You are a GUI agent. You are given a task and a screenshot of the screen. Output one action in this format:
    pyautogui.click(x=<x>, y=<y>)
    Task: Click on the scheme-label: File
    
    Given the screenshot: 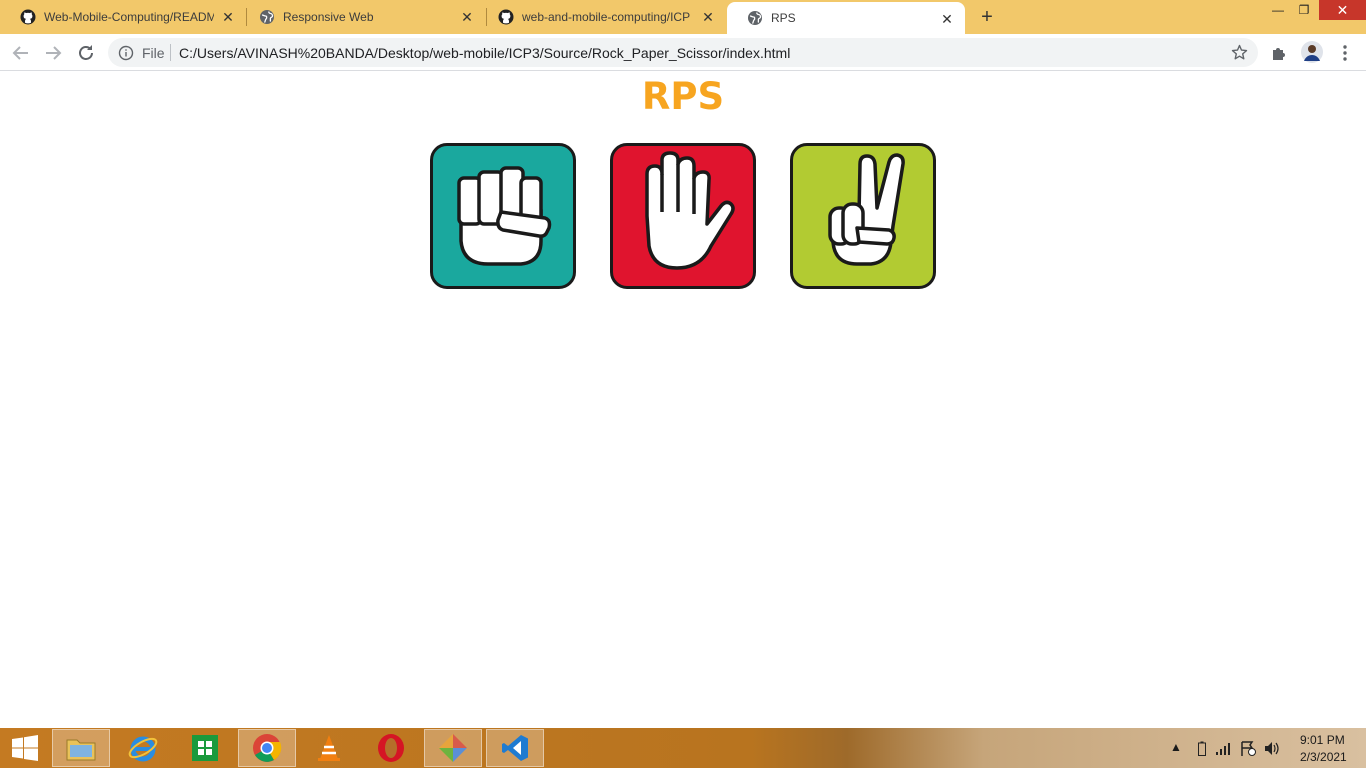 What is the action you would take?
    pyautogui.click(x=153, y=53)
    